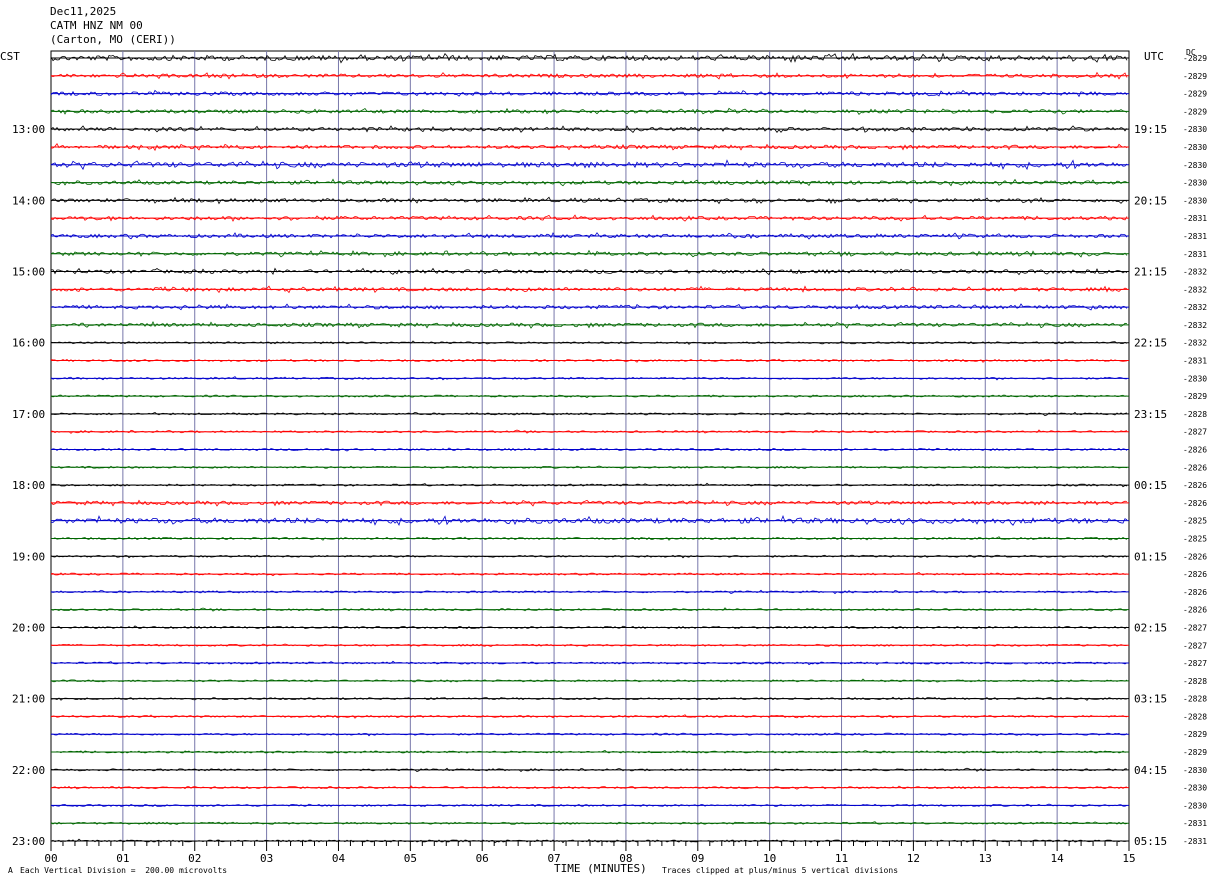 The height and width of the screenshot is (886, 1210). Describe the element at coordinates (28, 770) in the screenshot. I see `left-hour-label: 22:00` at that location.